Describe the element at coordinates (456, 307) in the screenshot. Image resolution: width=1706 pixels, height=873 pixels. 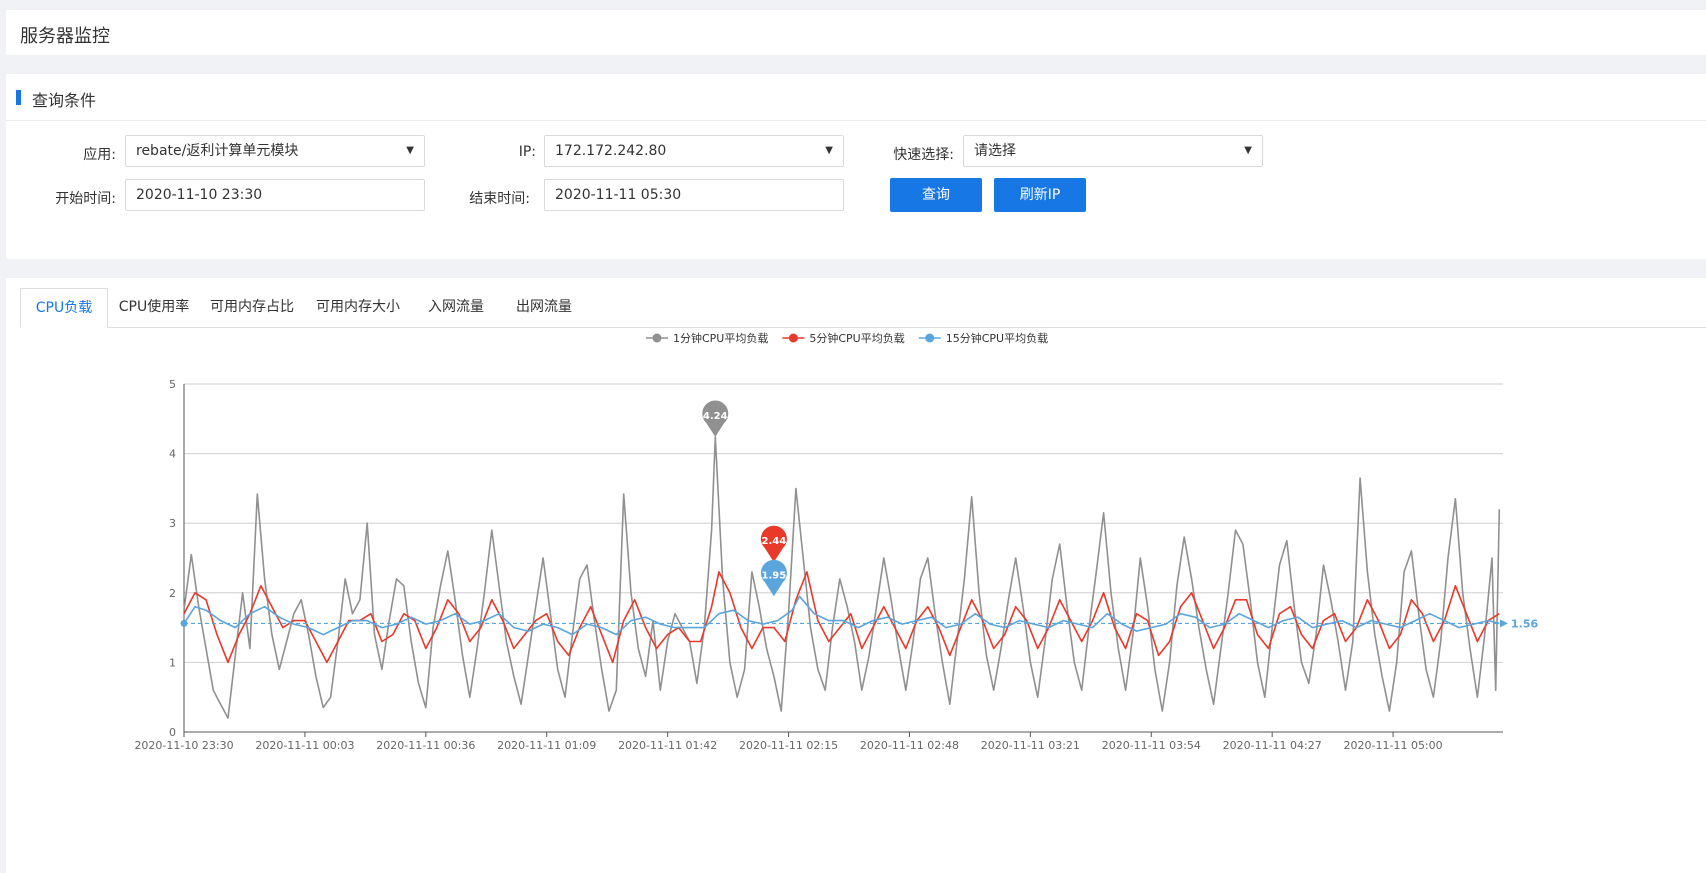
I see `tab-inbound-traffic: 入网流量` at that location.